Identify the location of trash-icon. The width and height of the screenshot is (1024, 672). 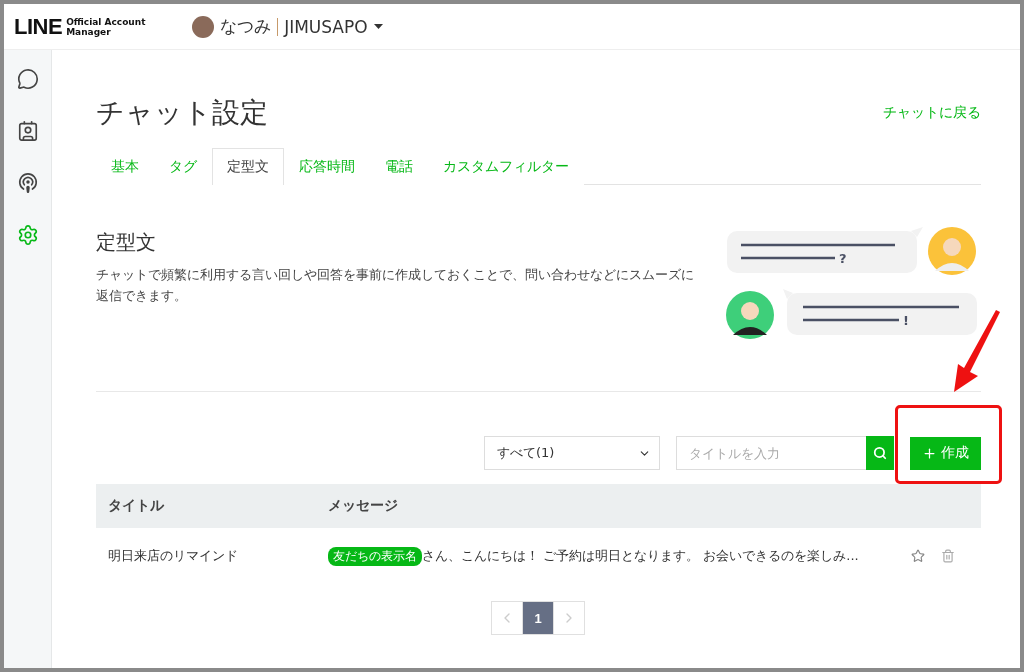
(948, 556).